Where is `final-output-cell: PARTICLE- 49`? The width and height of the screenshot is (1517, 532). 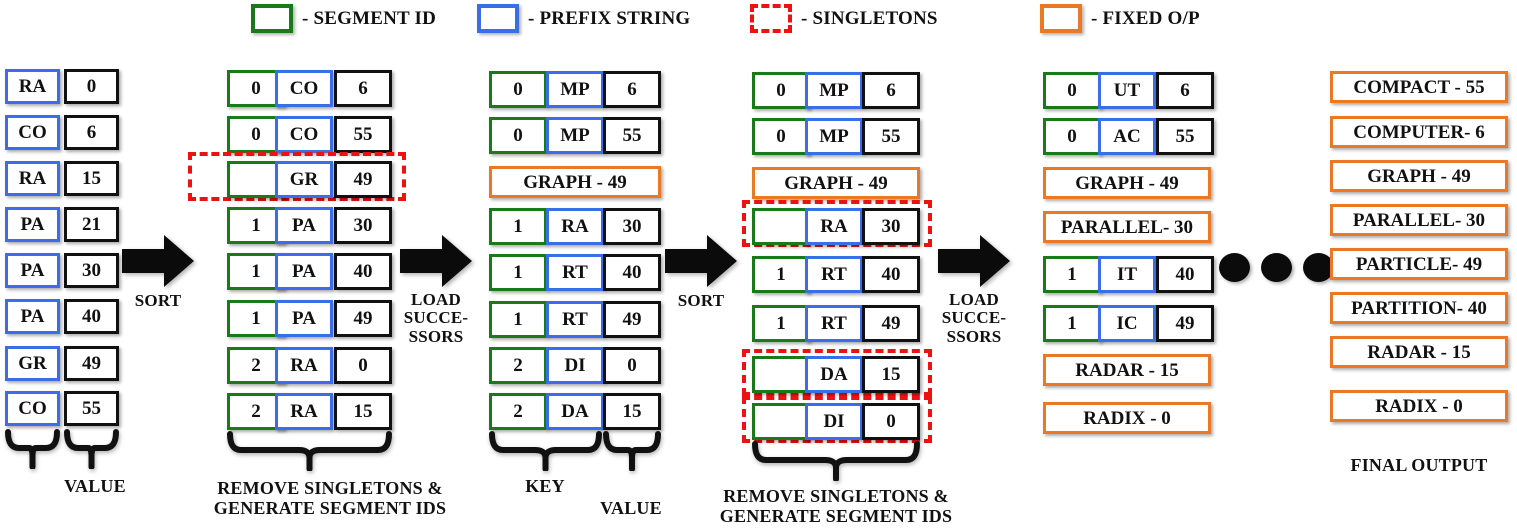 final-output-cell: PARTICLE- 49 is located at coordinates (1419, 264).